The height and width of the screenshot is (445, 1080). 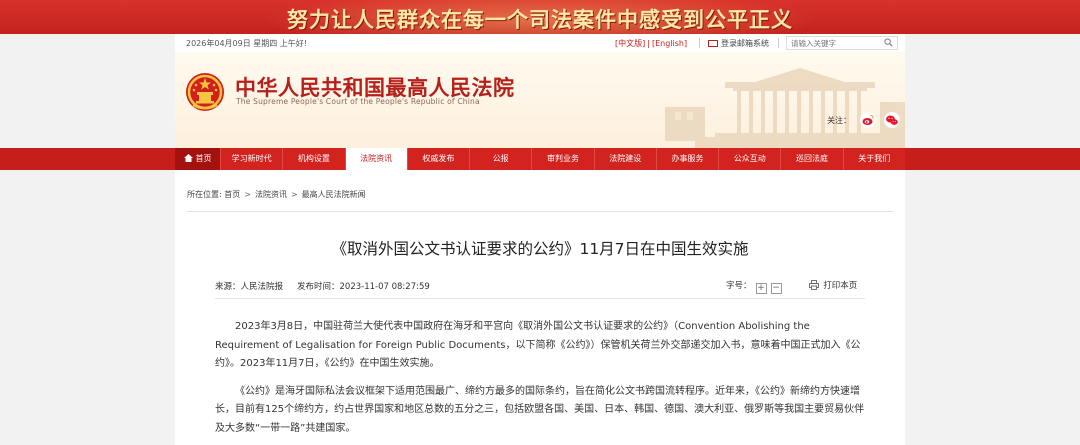 I want to click on breadcrumb: 所在位置: 首页 > 法院资讯 > 最高人民法院新闻, so click(x=276, y=194).